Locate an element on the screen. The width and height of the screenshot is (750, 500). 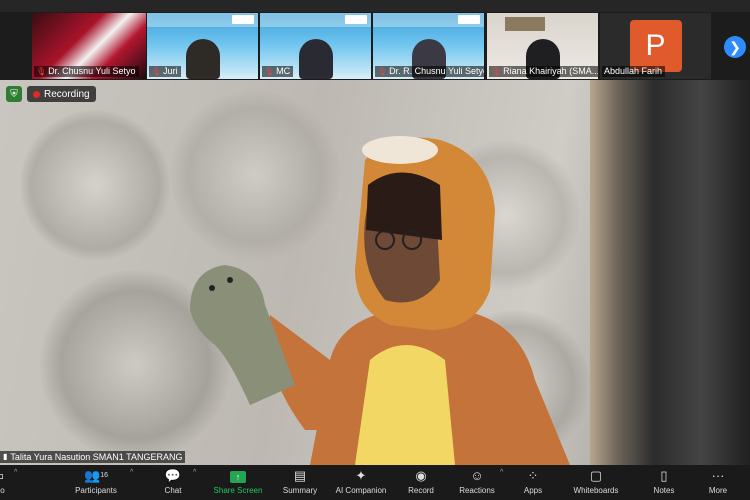
participants-button: 👥16 Participants is located at coordinates (96, 482).